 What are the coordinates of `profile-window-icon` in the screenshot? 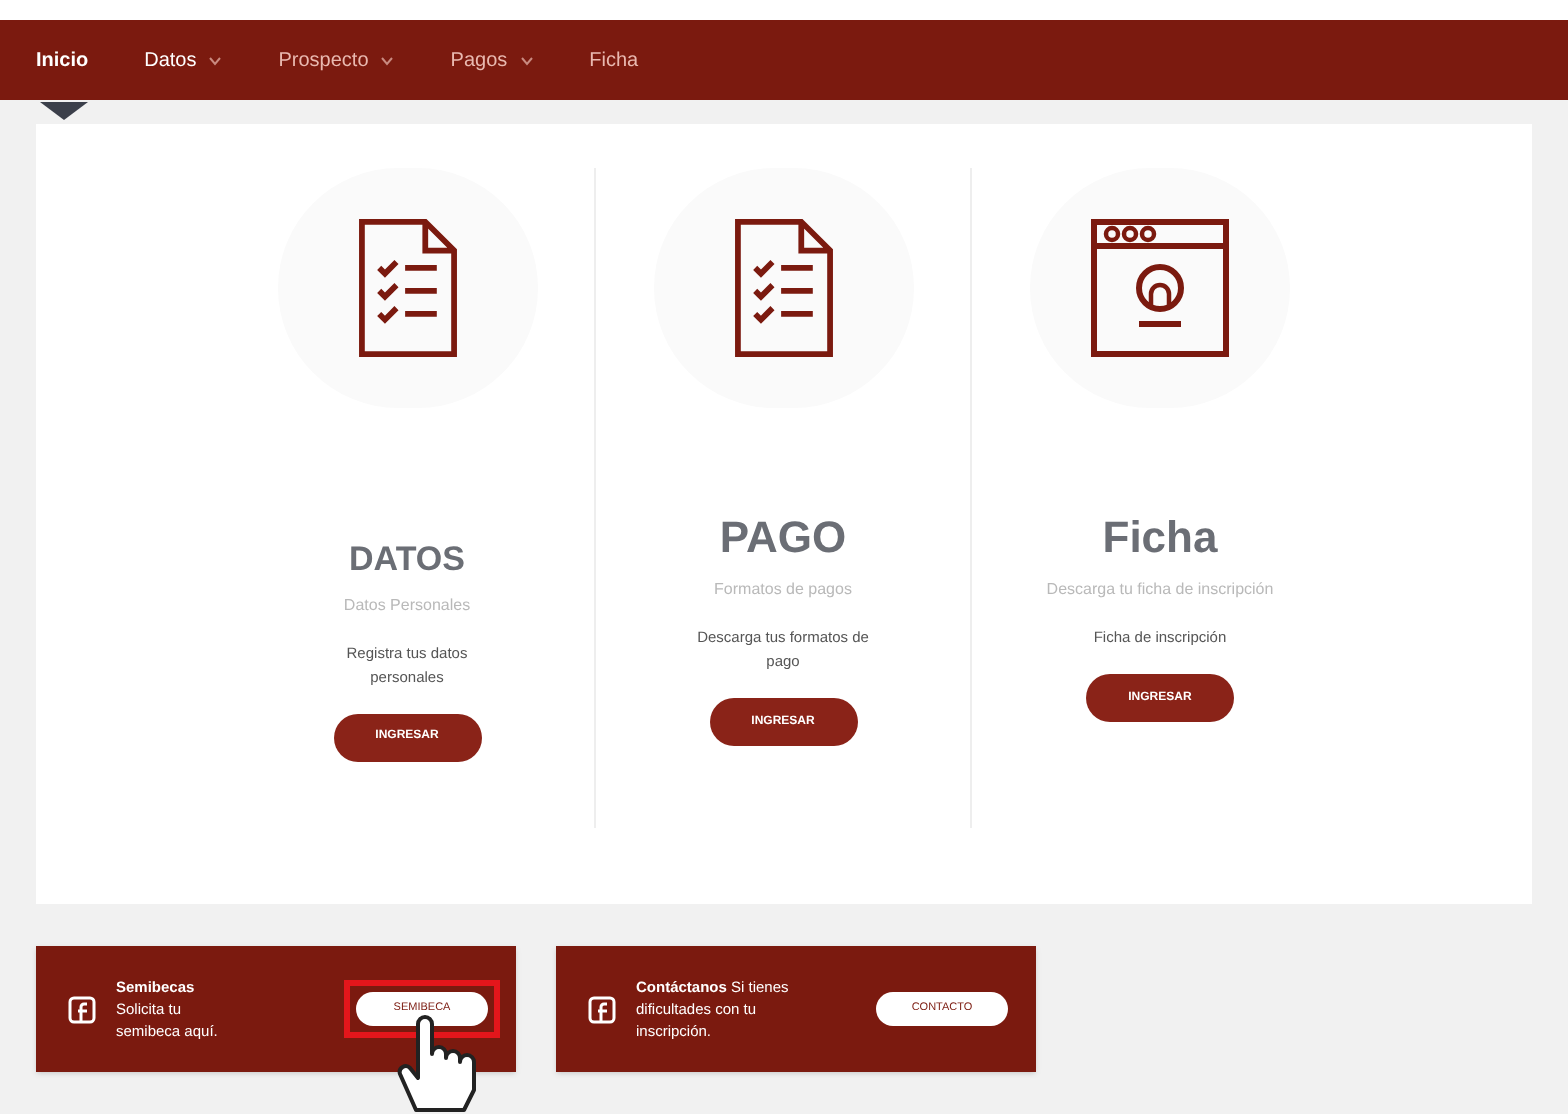 It's located at (1160, 288).